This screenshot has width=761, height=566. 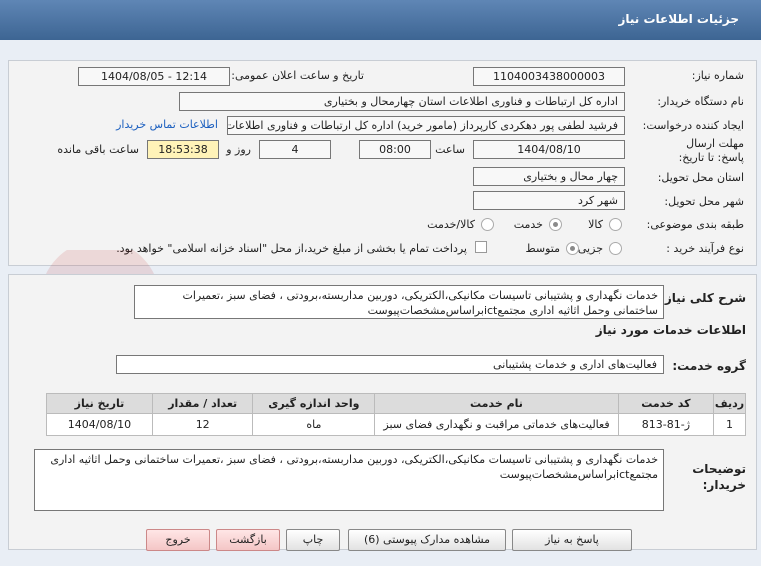 What do you see at coordinates (670, 330) in the screenshot?
I see `services-section-title: اطلاعات خدمات مورد نیاز` at bounding box center [670, 330].